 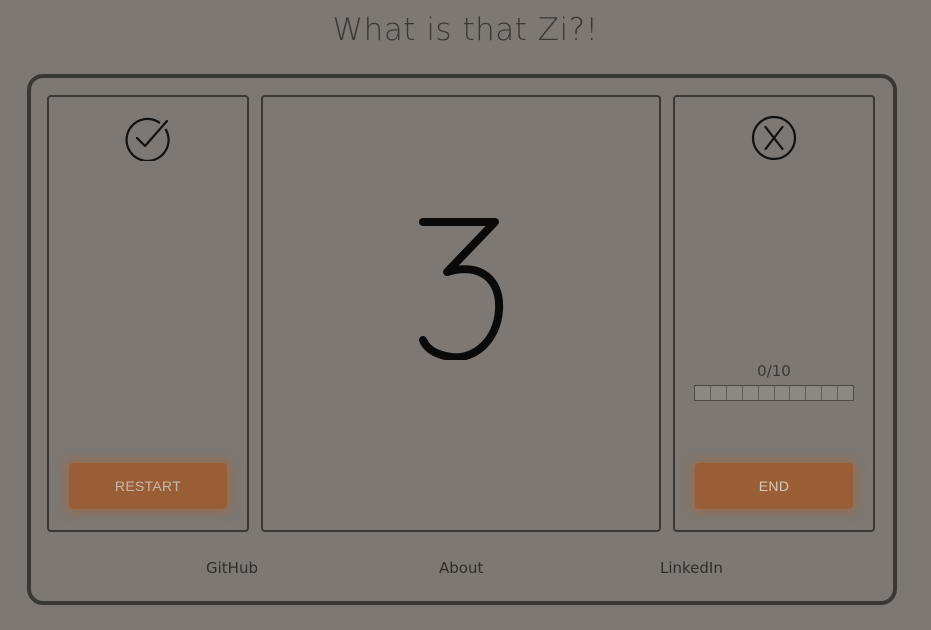 What do you see at coordinates (691, 568) in the screenshot?
I see `linkedin-link: LinkedIn` at bounding box center [691, 568].